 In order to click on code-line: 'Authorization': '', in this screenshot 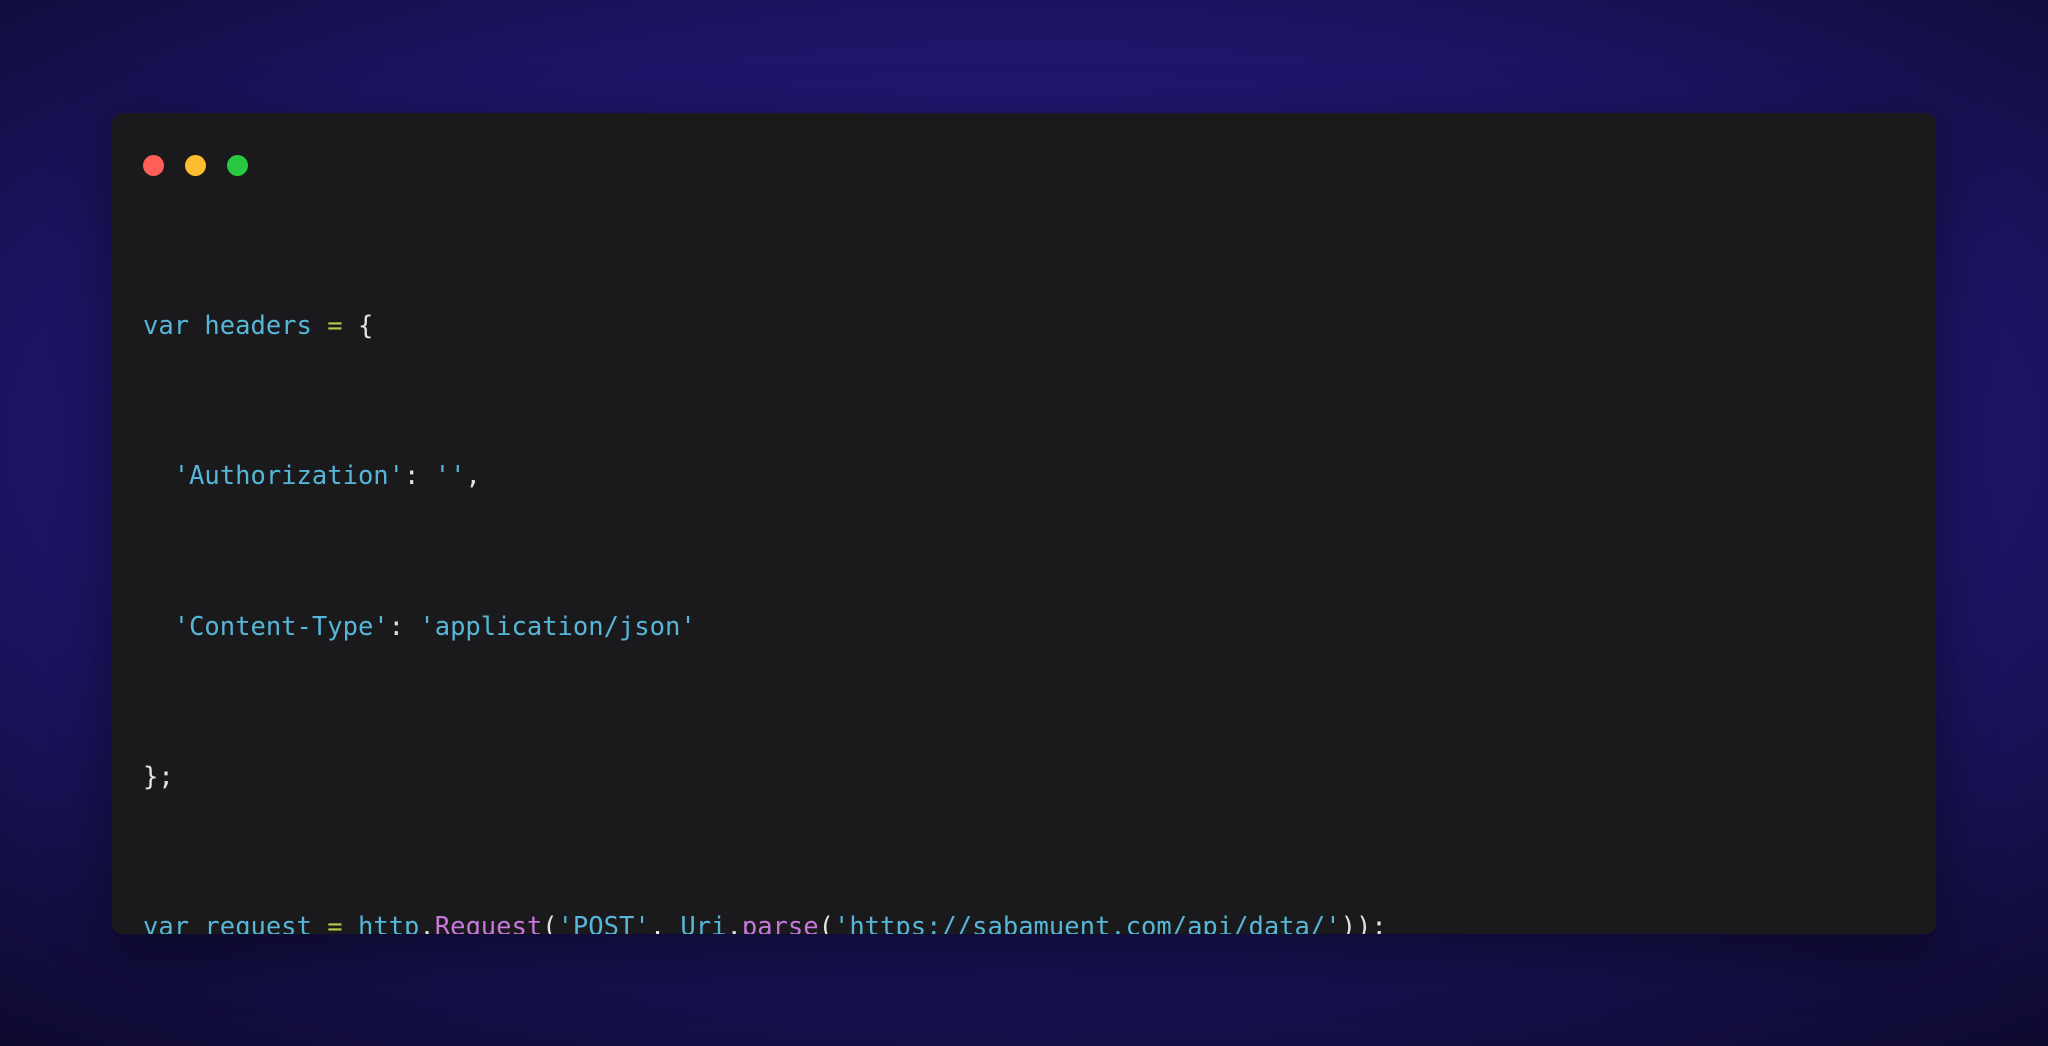, I will do `click(1034, 477)`.